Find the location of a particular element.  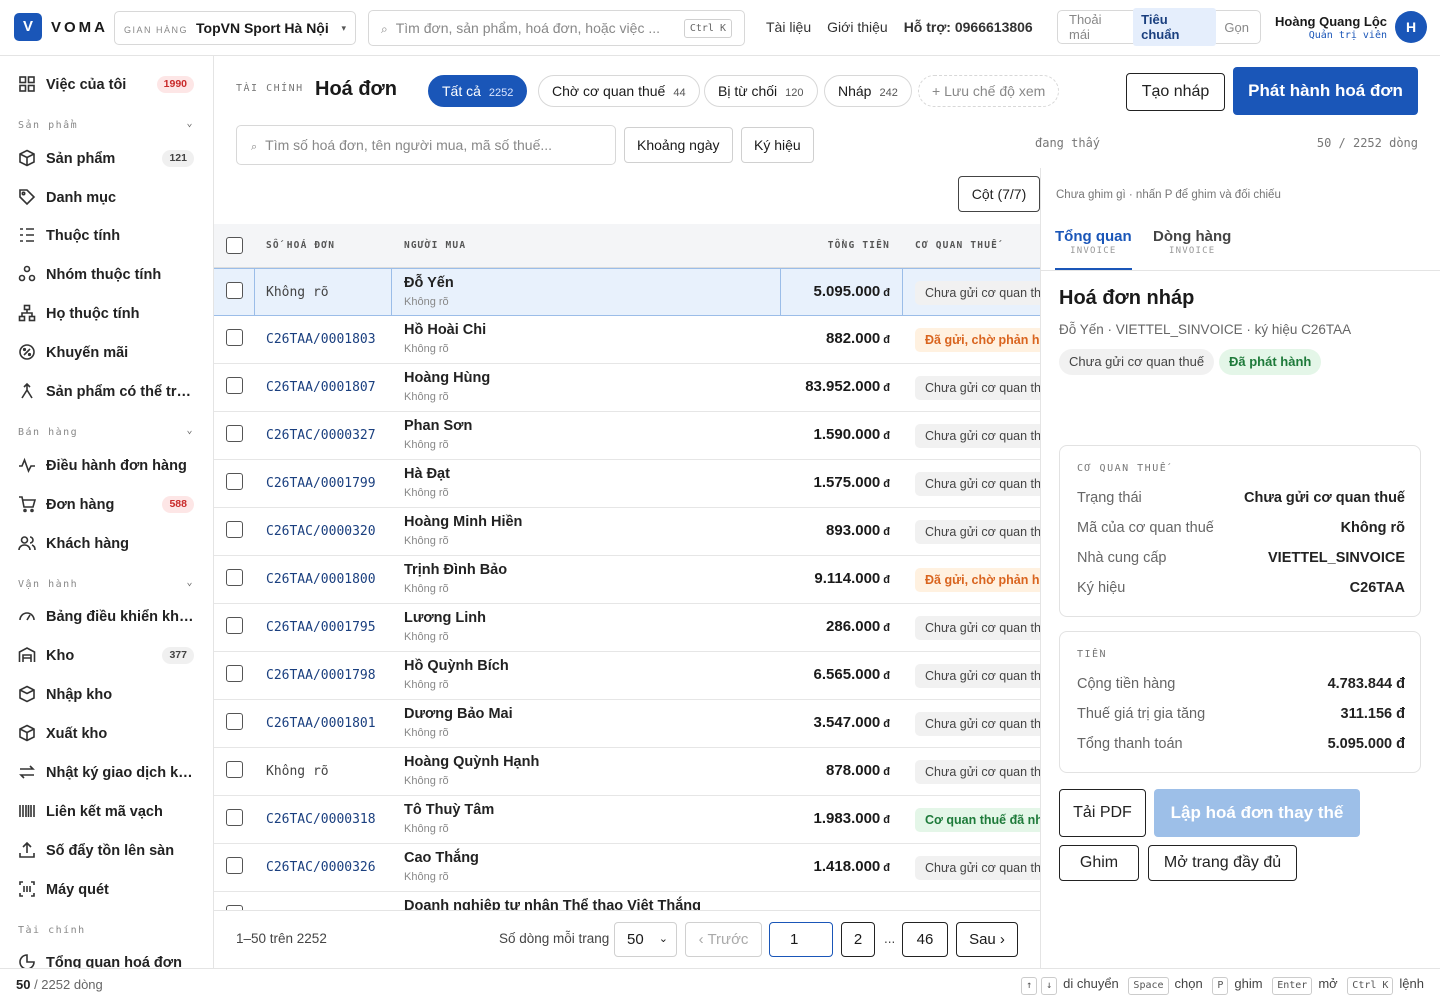

page-input: 1 is located at coordinates (801, 939).